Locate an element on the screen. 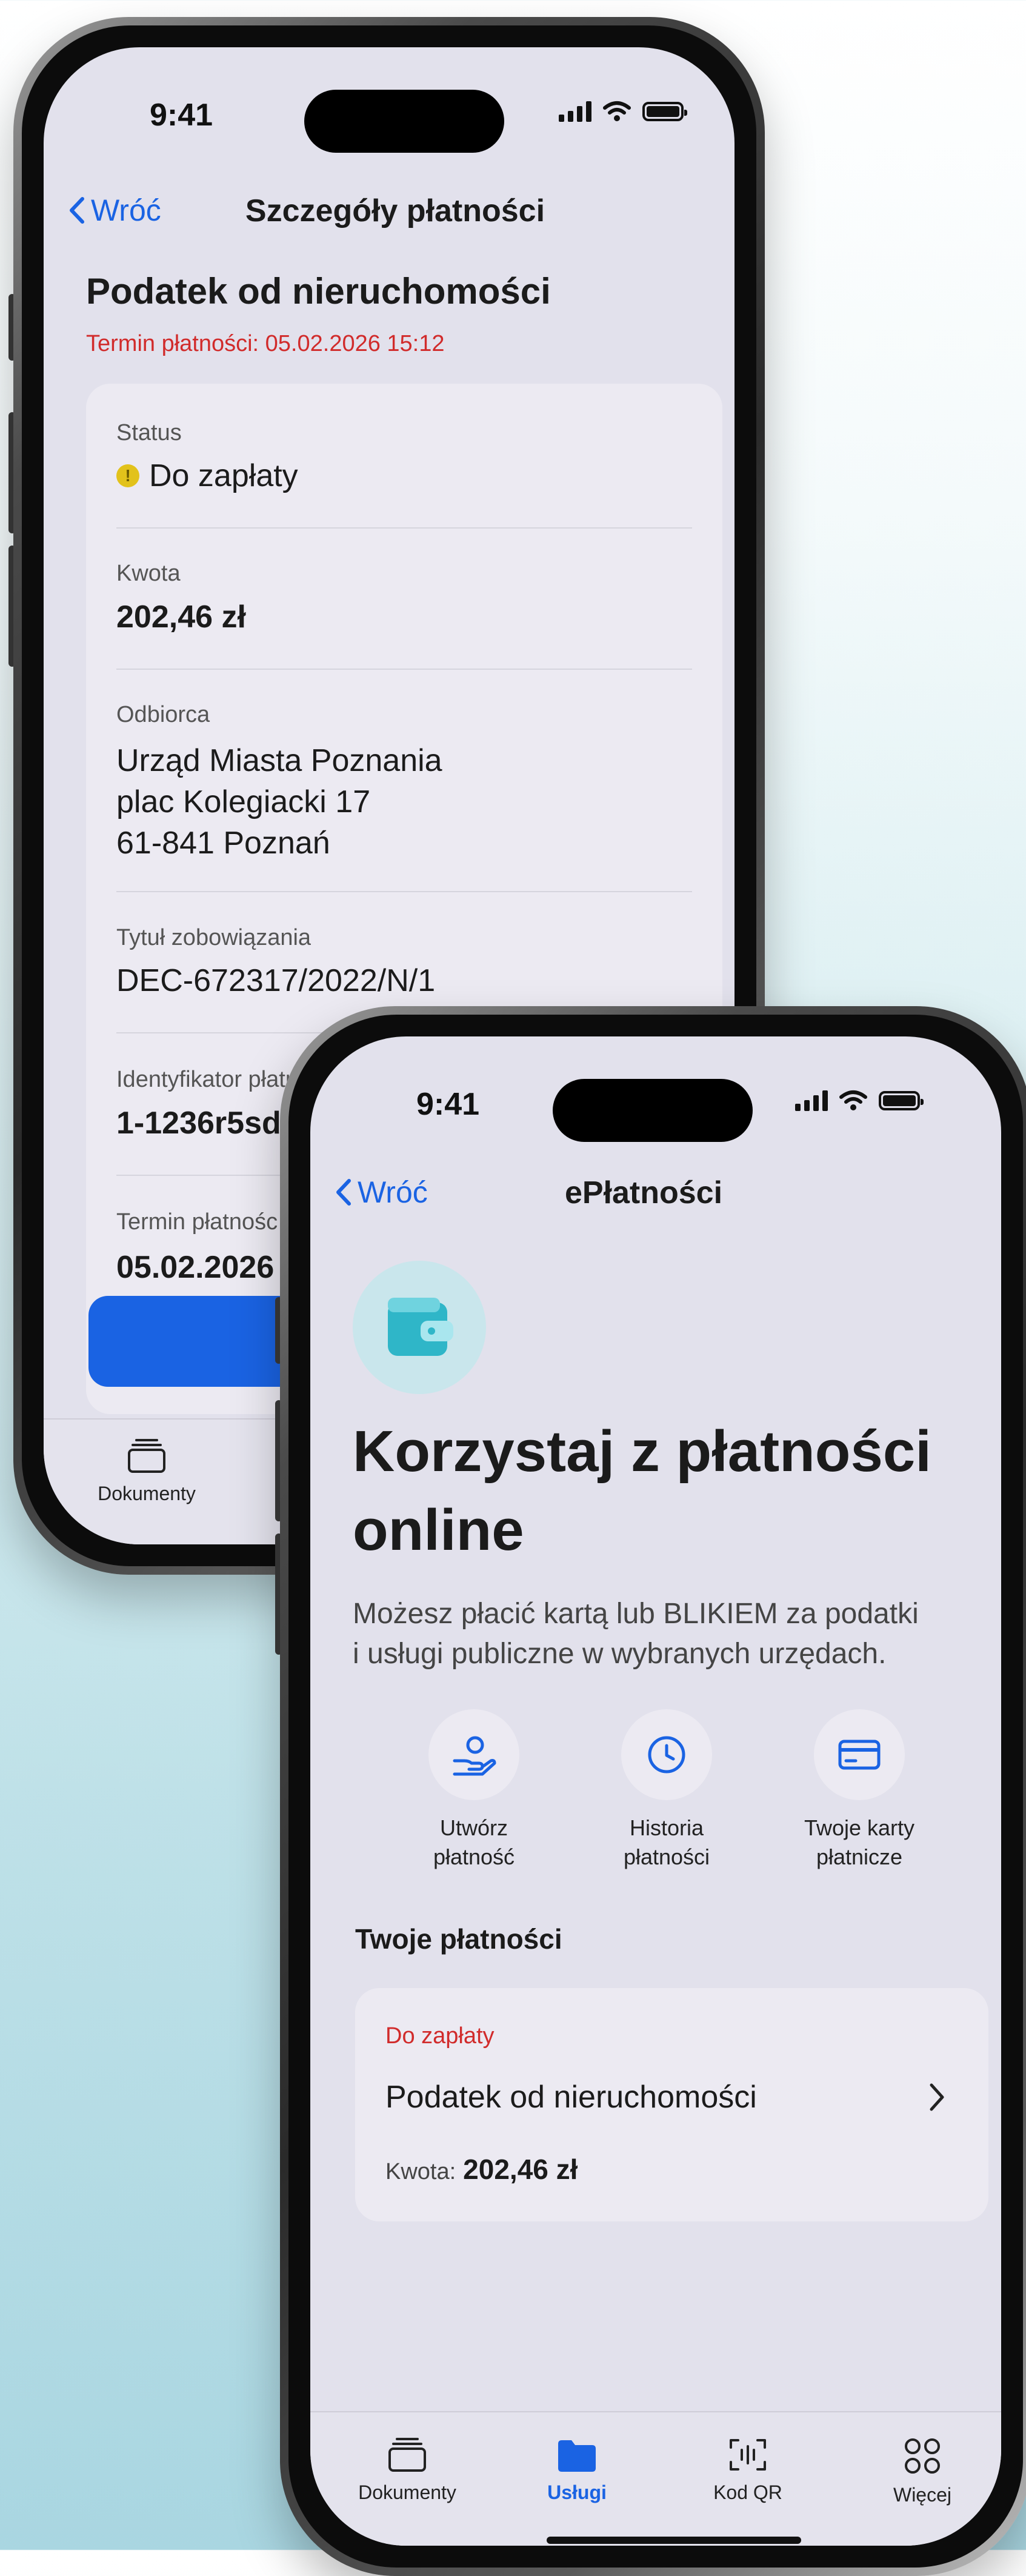 The width and height of the screenshot is (1026, 2576). chevron-right-icon is located at coordinates (937, 2097).